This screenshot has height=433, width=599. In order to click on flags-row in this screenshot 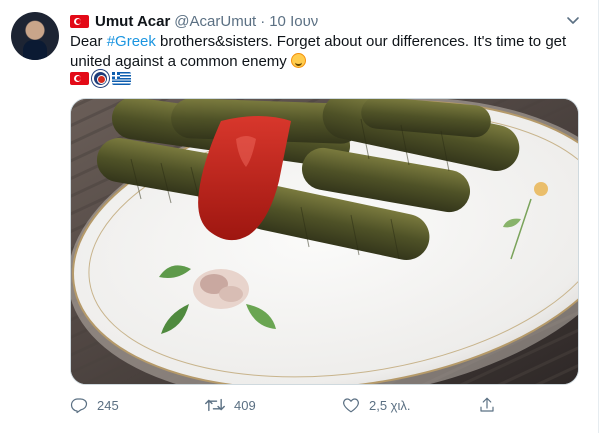, I will do `click(100, 78)`.